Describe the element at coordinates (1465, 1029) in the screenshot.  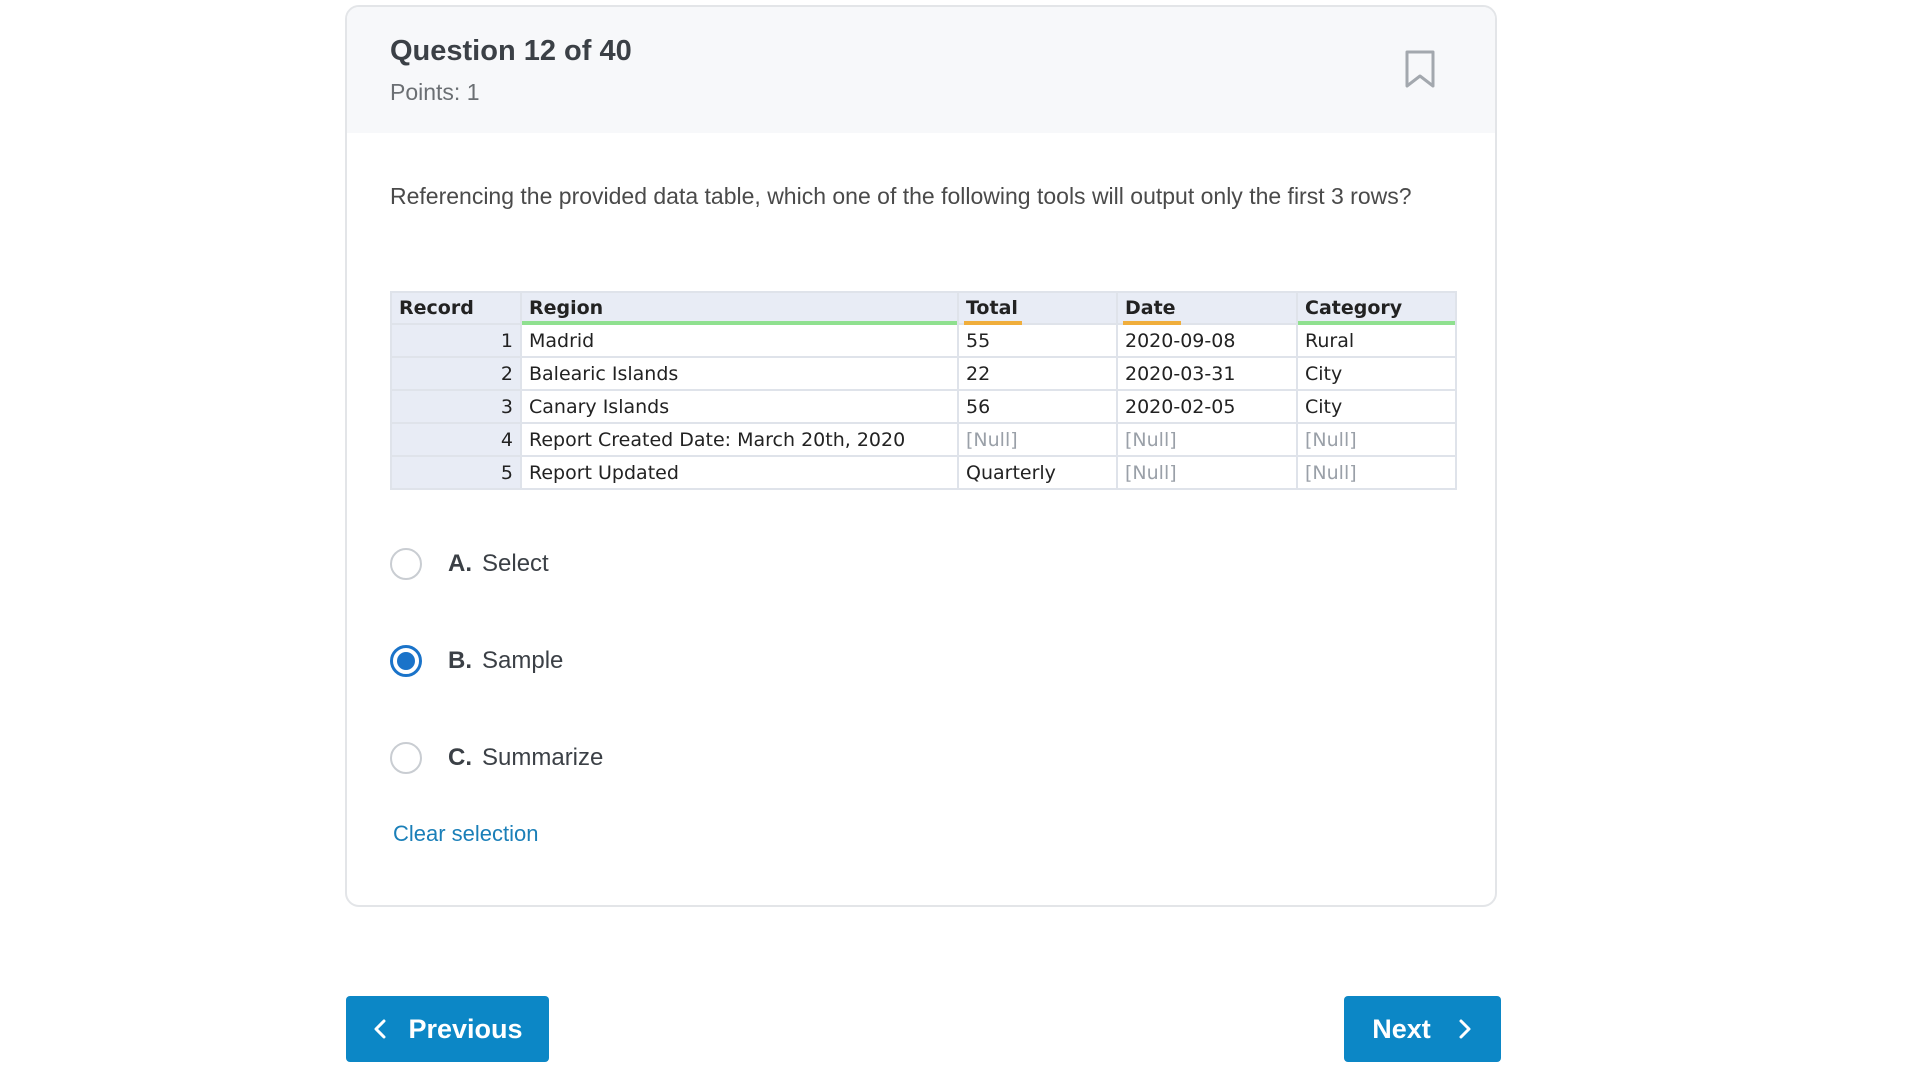
I see `chevron-right-icon` at that location.